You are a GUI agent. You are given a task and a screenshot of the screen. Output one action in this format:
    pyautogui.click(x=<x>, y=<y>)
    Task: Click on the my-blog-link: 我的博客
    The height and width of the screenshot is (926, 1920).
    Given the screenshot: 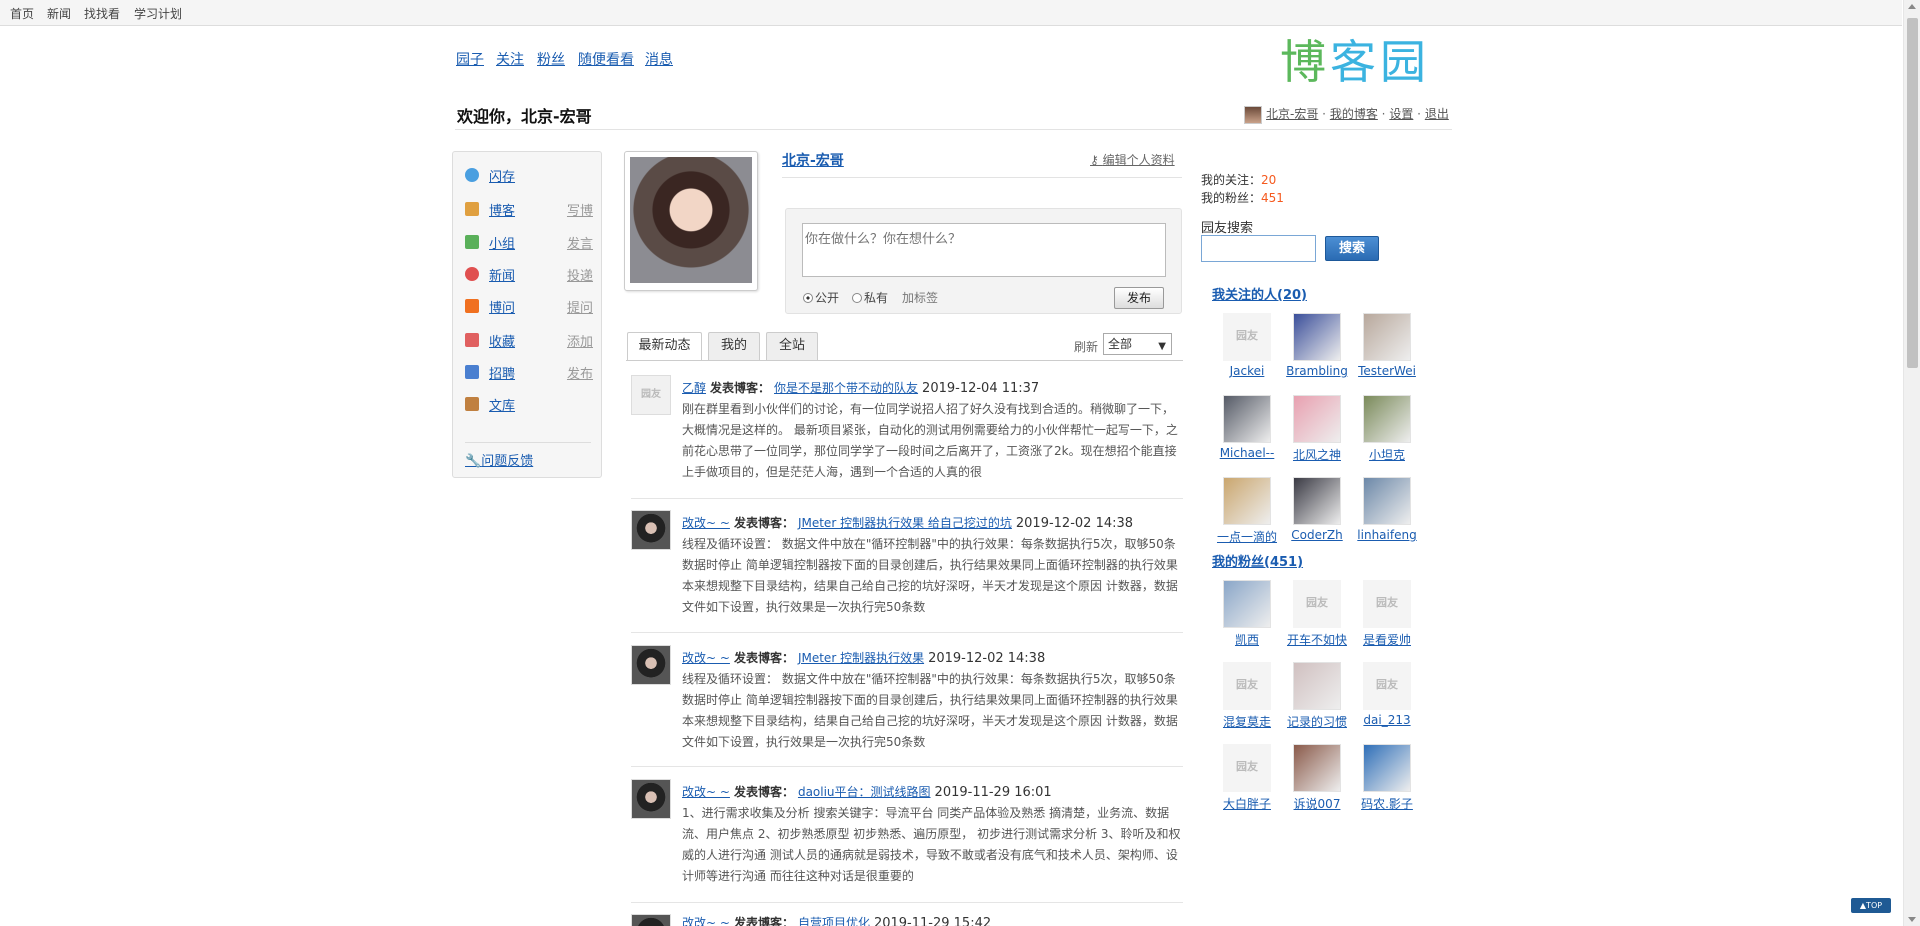 What is the action you would take?
    pyautogui.click(x=1354, y=114)
    